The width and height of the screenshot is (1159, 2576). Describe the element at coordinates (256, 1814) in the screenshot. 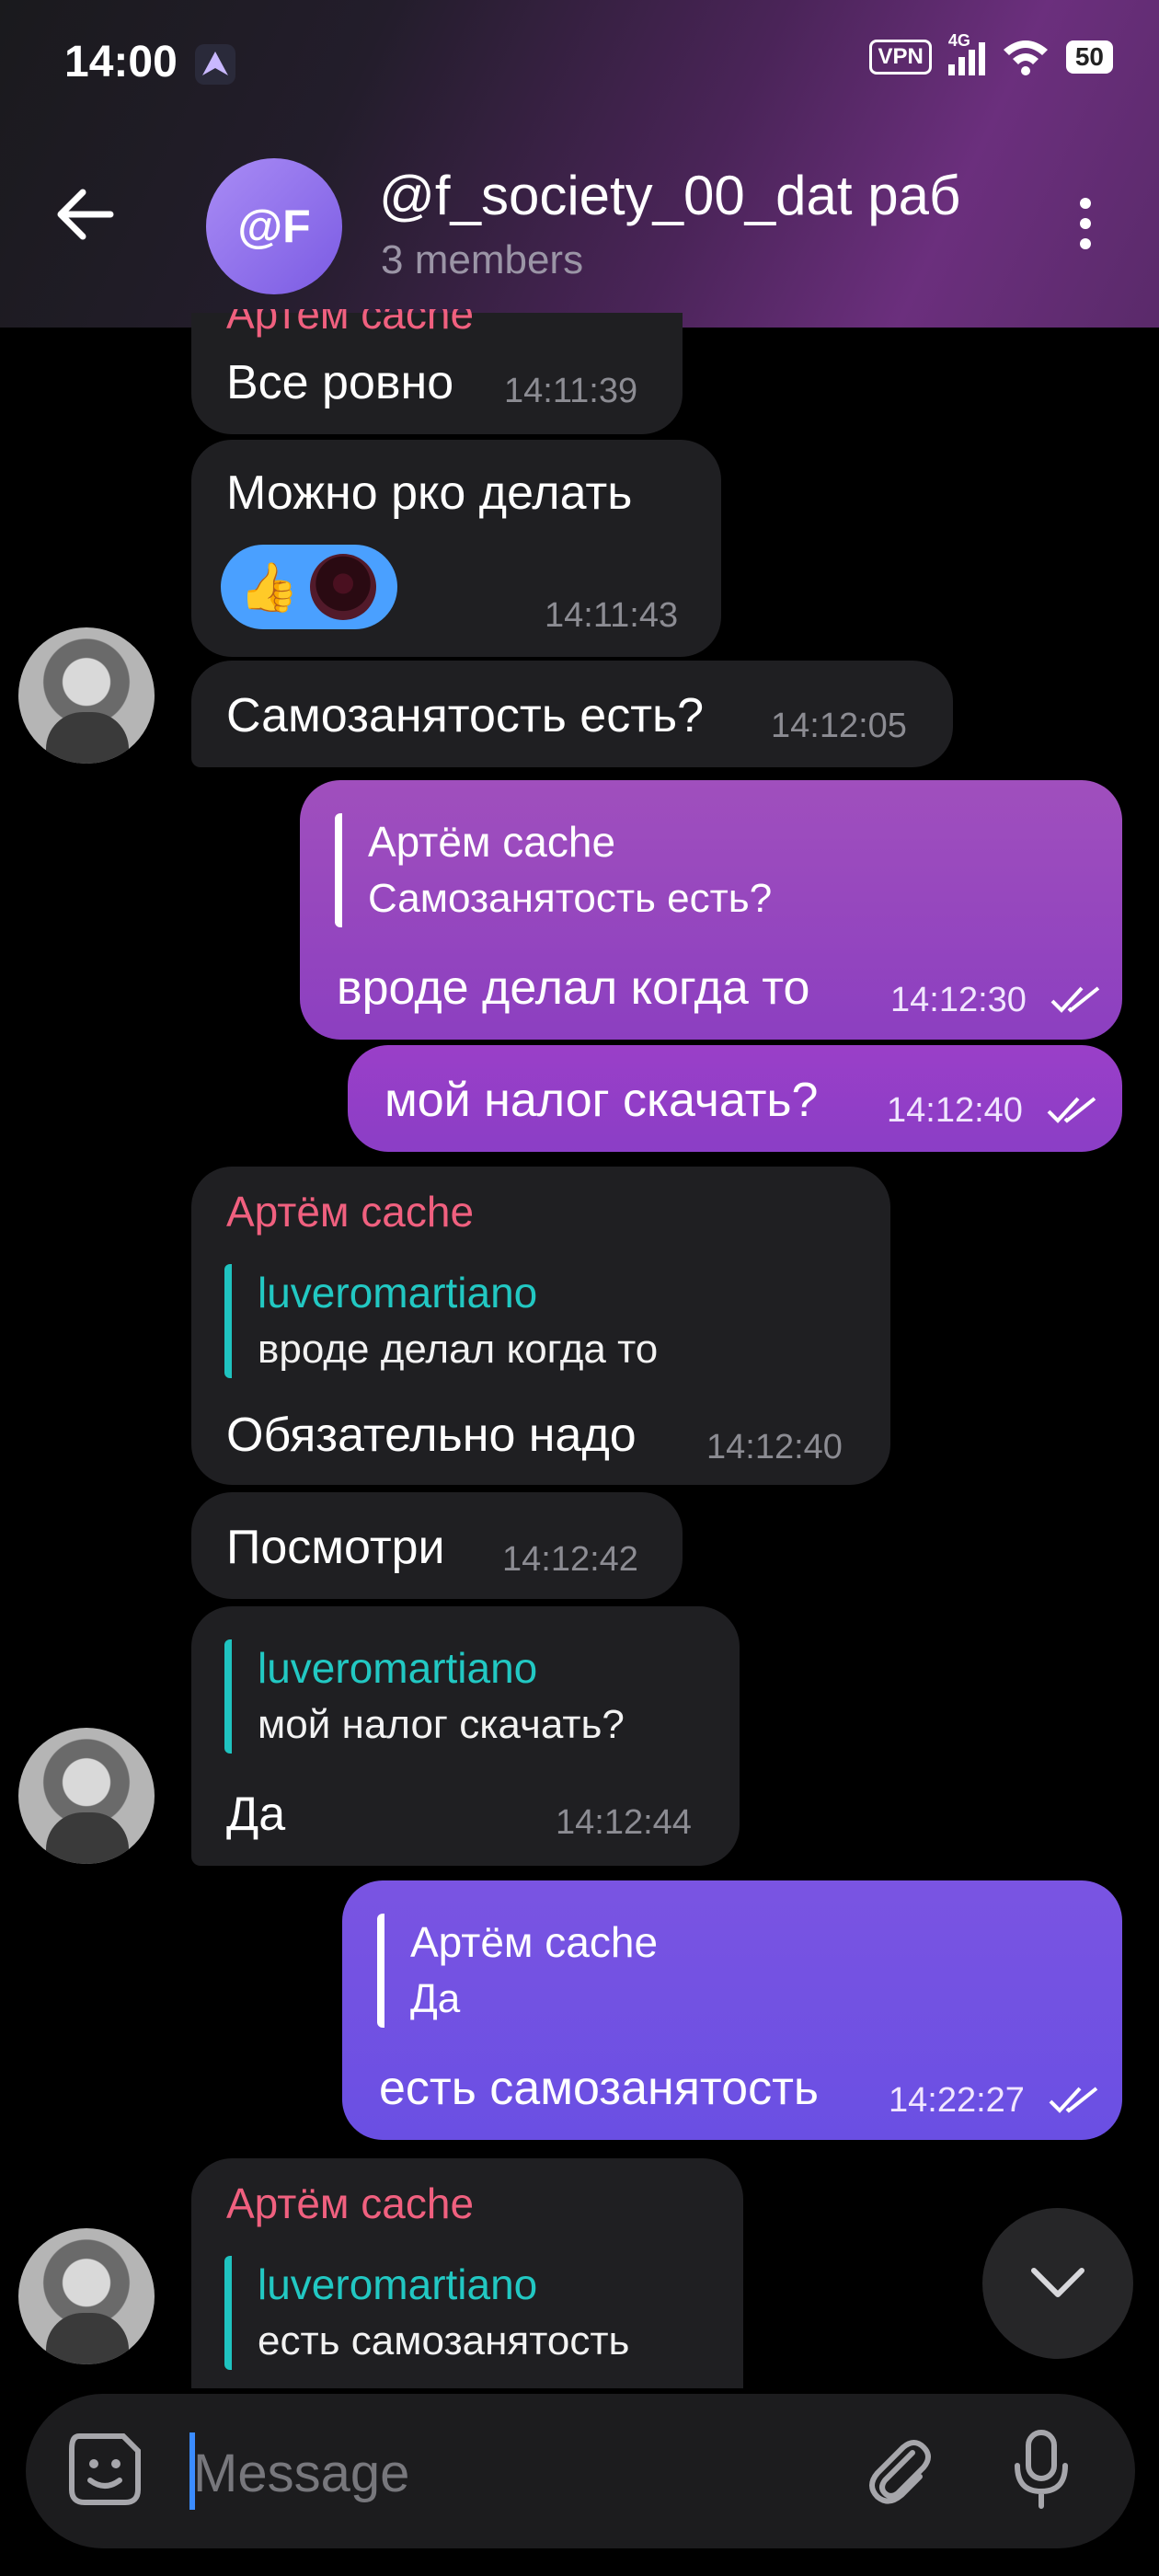

I see `message-text: Да` at that location.